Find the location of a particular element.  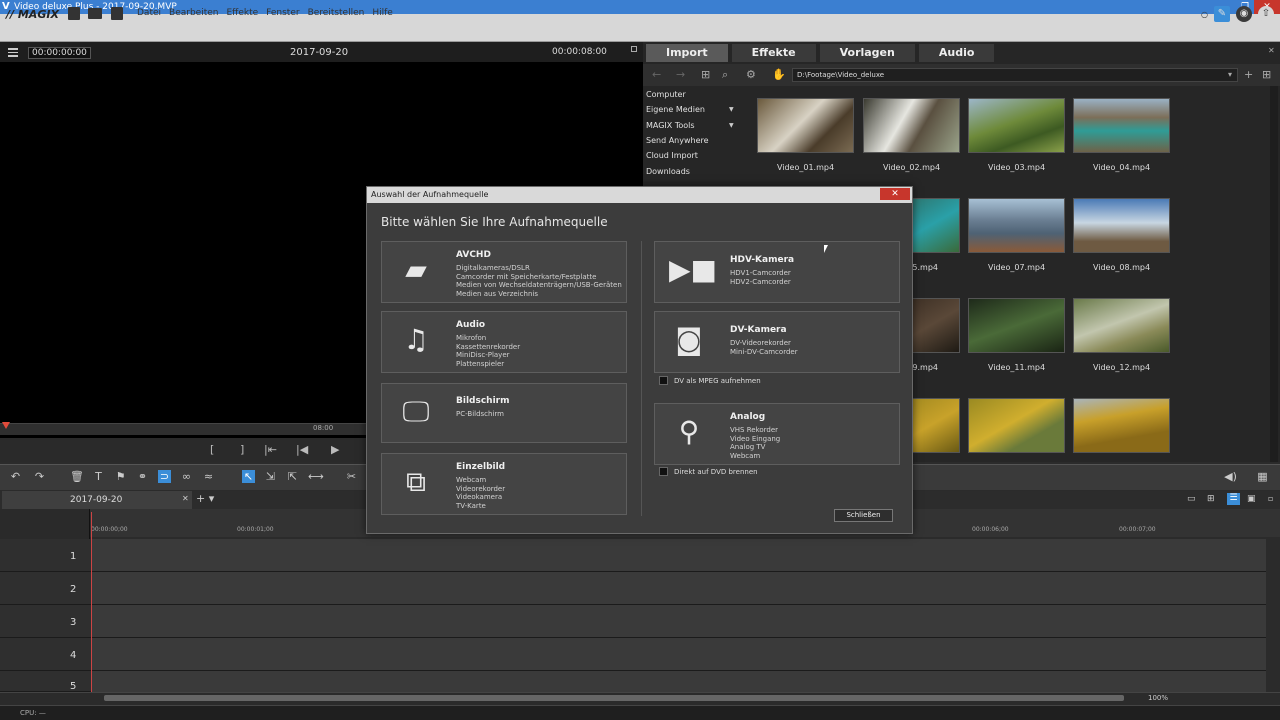

source-bildschirm-button: 🖵 Bildschirm PC-Bildschirm is located at coordinates (504, 413).